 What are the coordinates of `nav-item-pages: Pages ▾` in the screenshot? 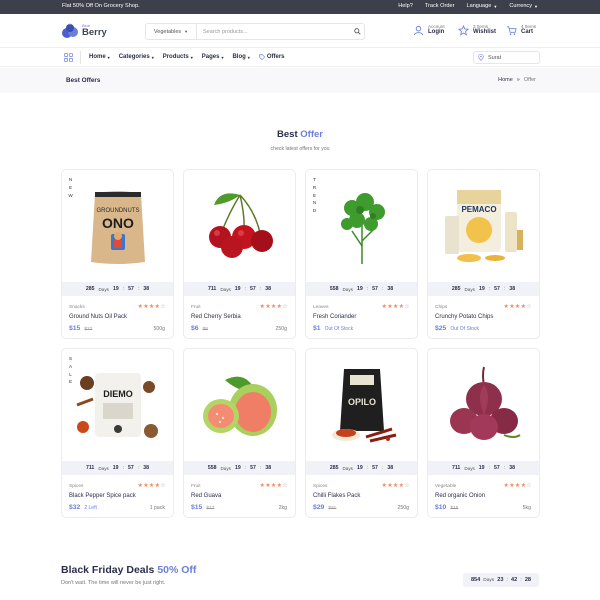 It's located at (213, 57).